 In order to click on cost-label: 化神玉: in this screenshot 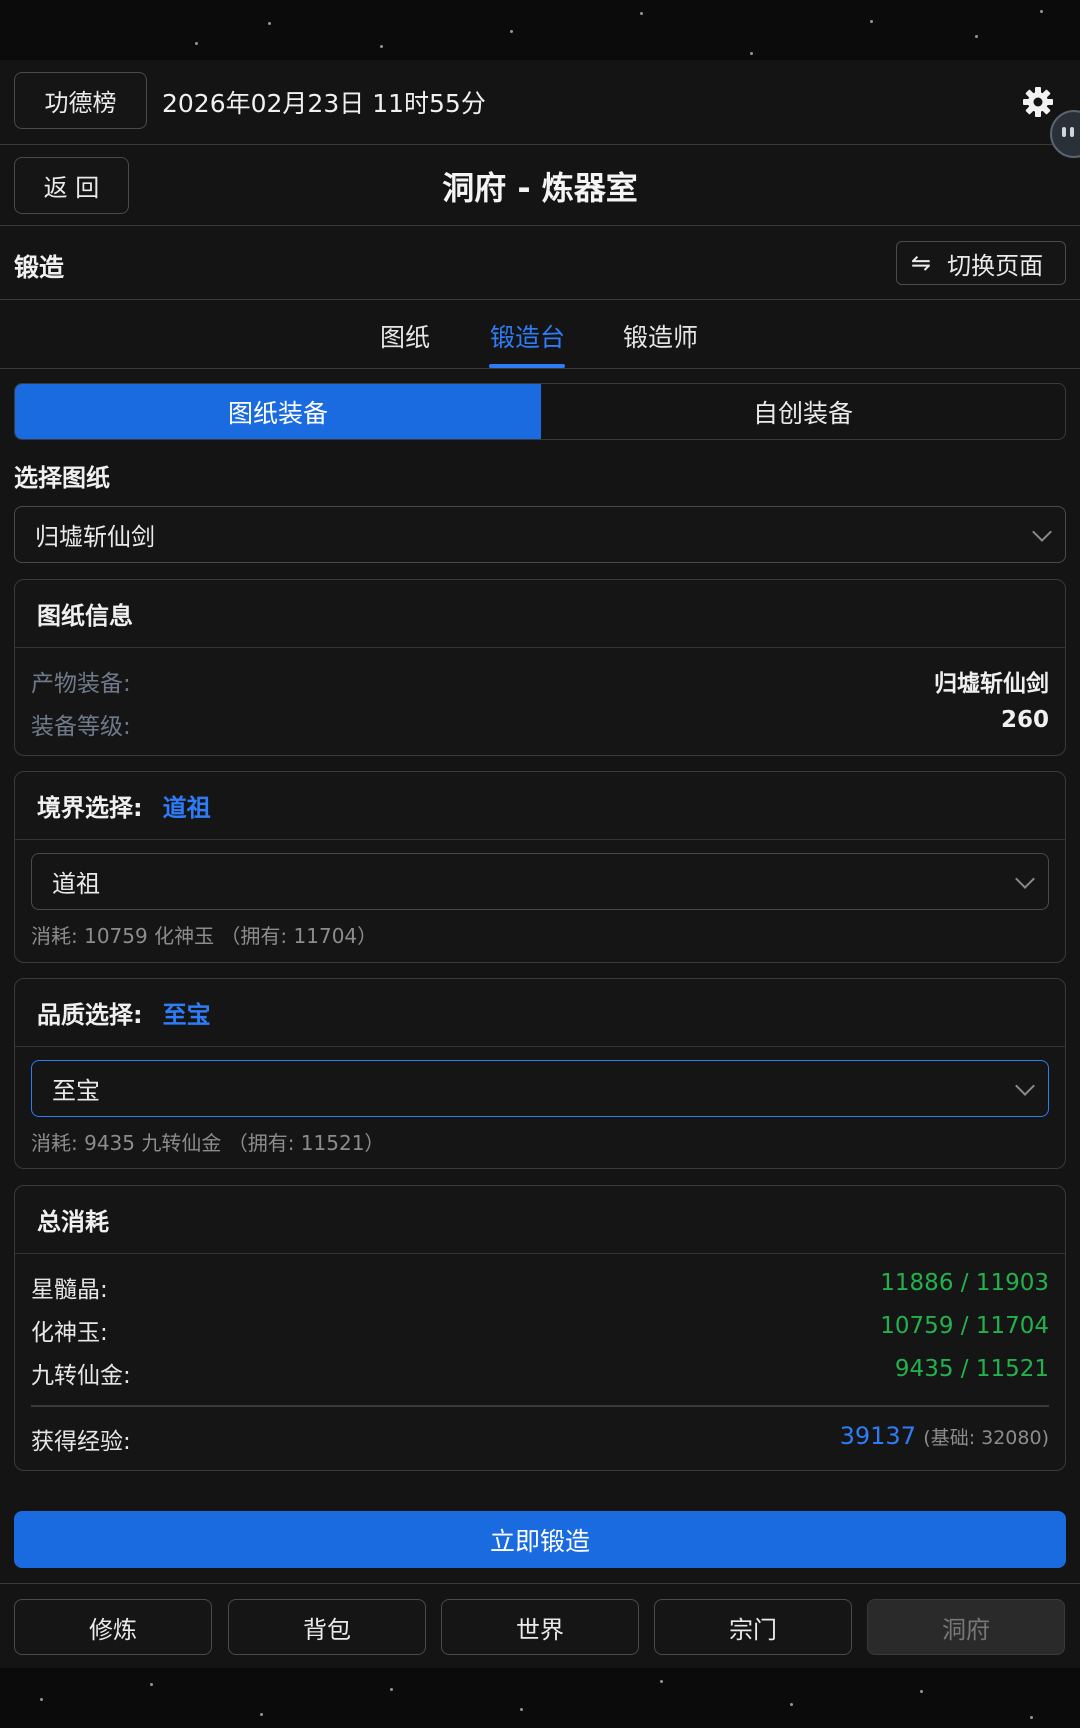, I will do `click(69, 1333)`.